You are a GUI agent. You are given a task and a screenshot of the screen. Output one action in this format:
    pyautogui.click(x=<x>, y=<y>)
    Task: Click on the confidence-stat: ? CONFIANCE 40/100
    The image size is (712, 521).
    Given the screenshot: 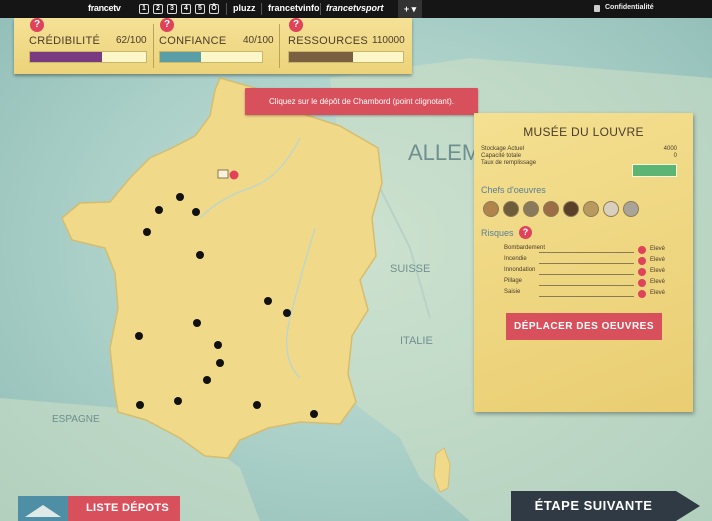 What is the action you would take?
    pyautogui.click(x=219, y=46)
    